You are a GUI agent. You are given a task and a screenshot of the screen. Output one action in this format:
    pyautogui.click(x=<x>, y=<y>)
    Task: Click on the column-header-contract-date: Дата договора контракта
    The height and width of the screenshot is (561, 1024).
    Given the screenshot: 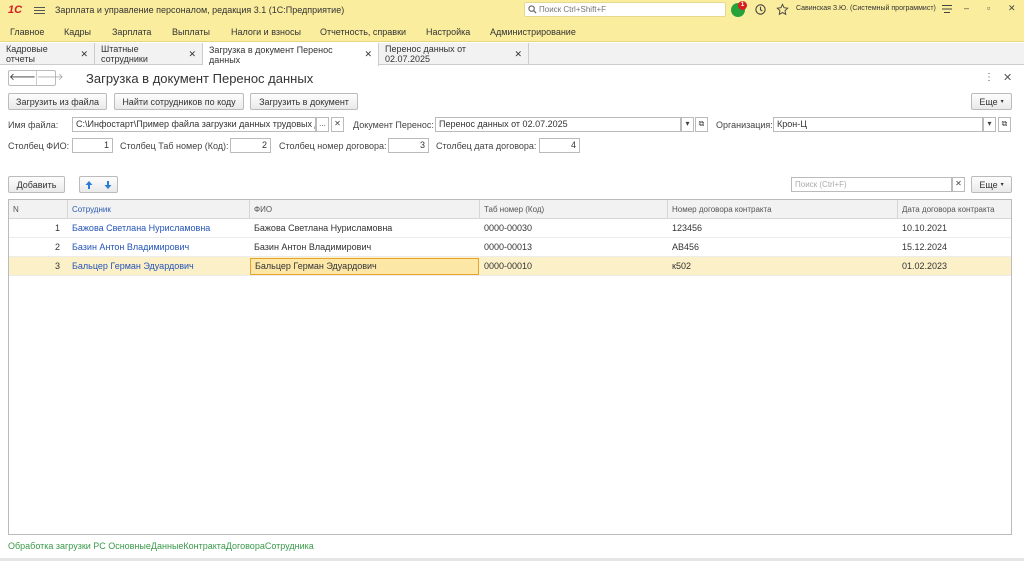 What is the action you would take?
    pyautogui.click(x=954, y=209)
    